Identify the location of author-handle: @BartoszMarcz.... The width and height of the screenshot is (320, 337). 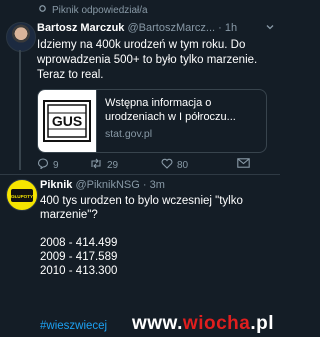
(171, 28).